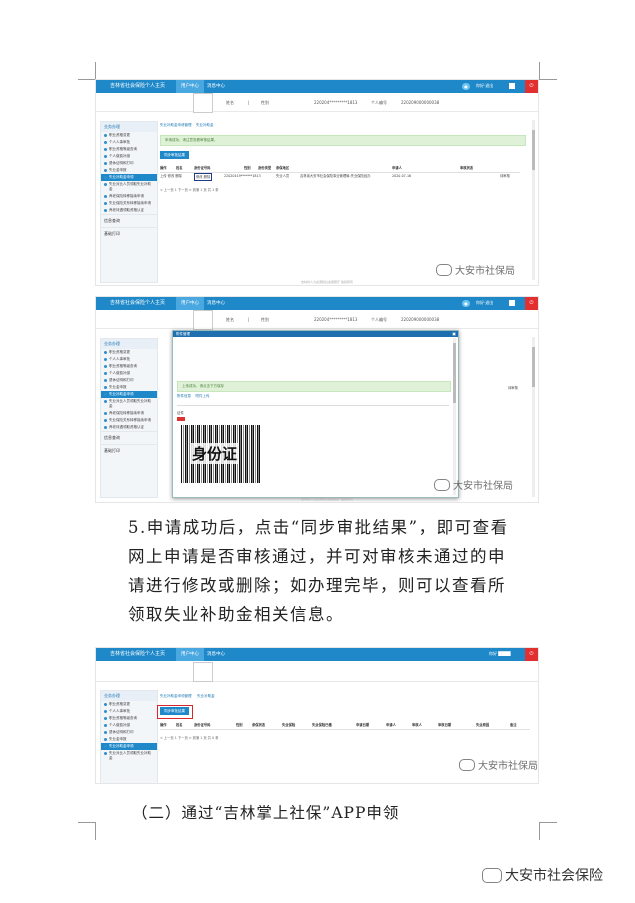 The image size is (635, 903). Describe the element at coordinates (242, 176) in the screenshot. I see `cell: 22020419*******1813` at that location.